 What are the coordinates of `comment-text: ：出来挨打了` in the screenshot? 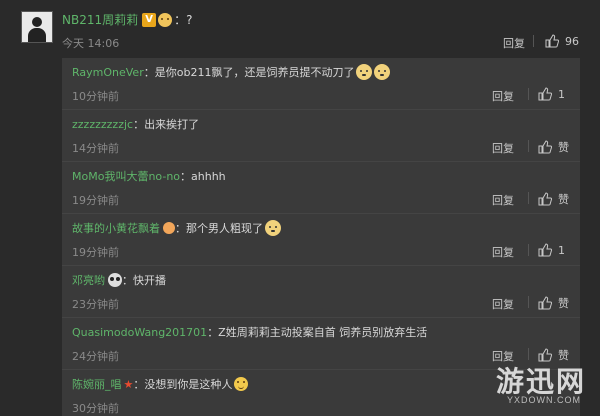 It's located at (166, 124).